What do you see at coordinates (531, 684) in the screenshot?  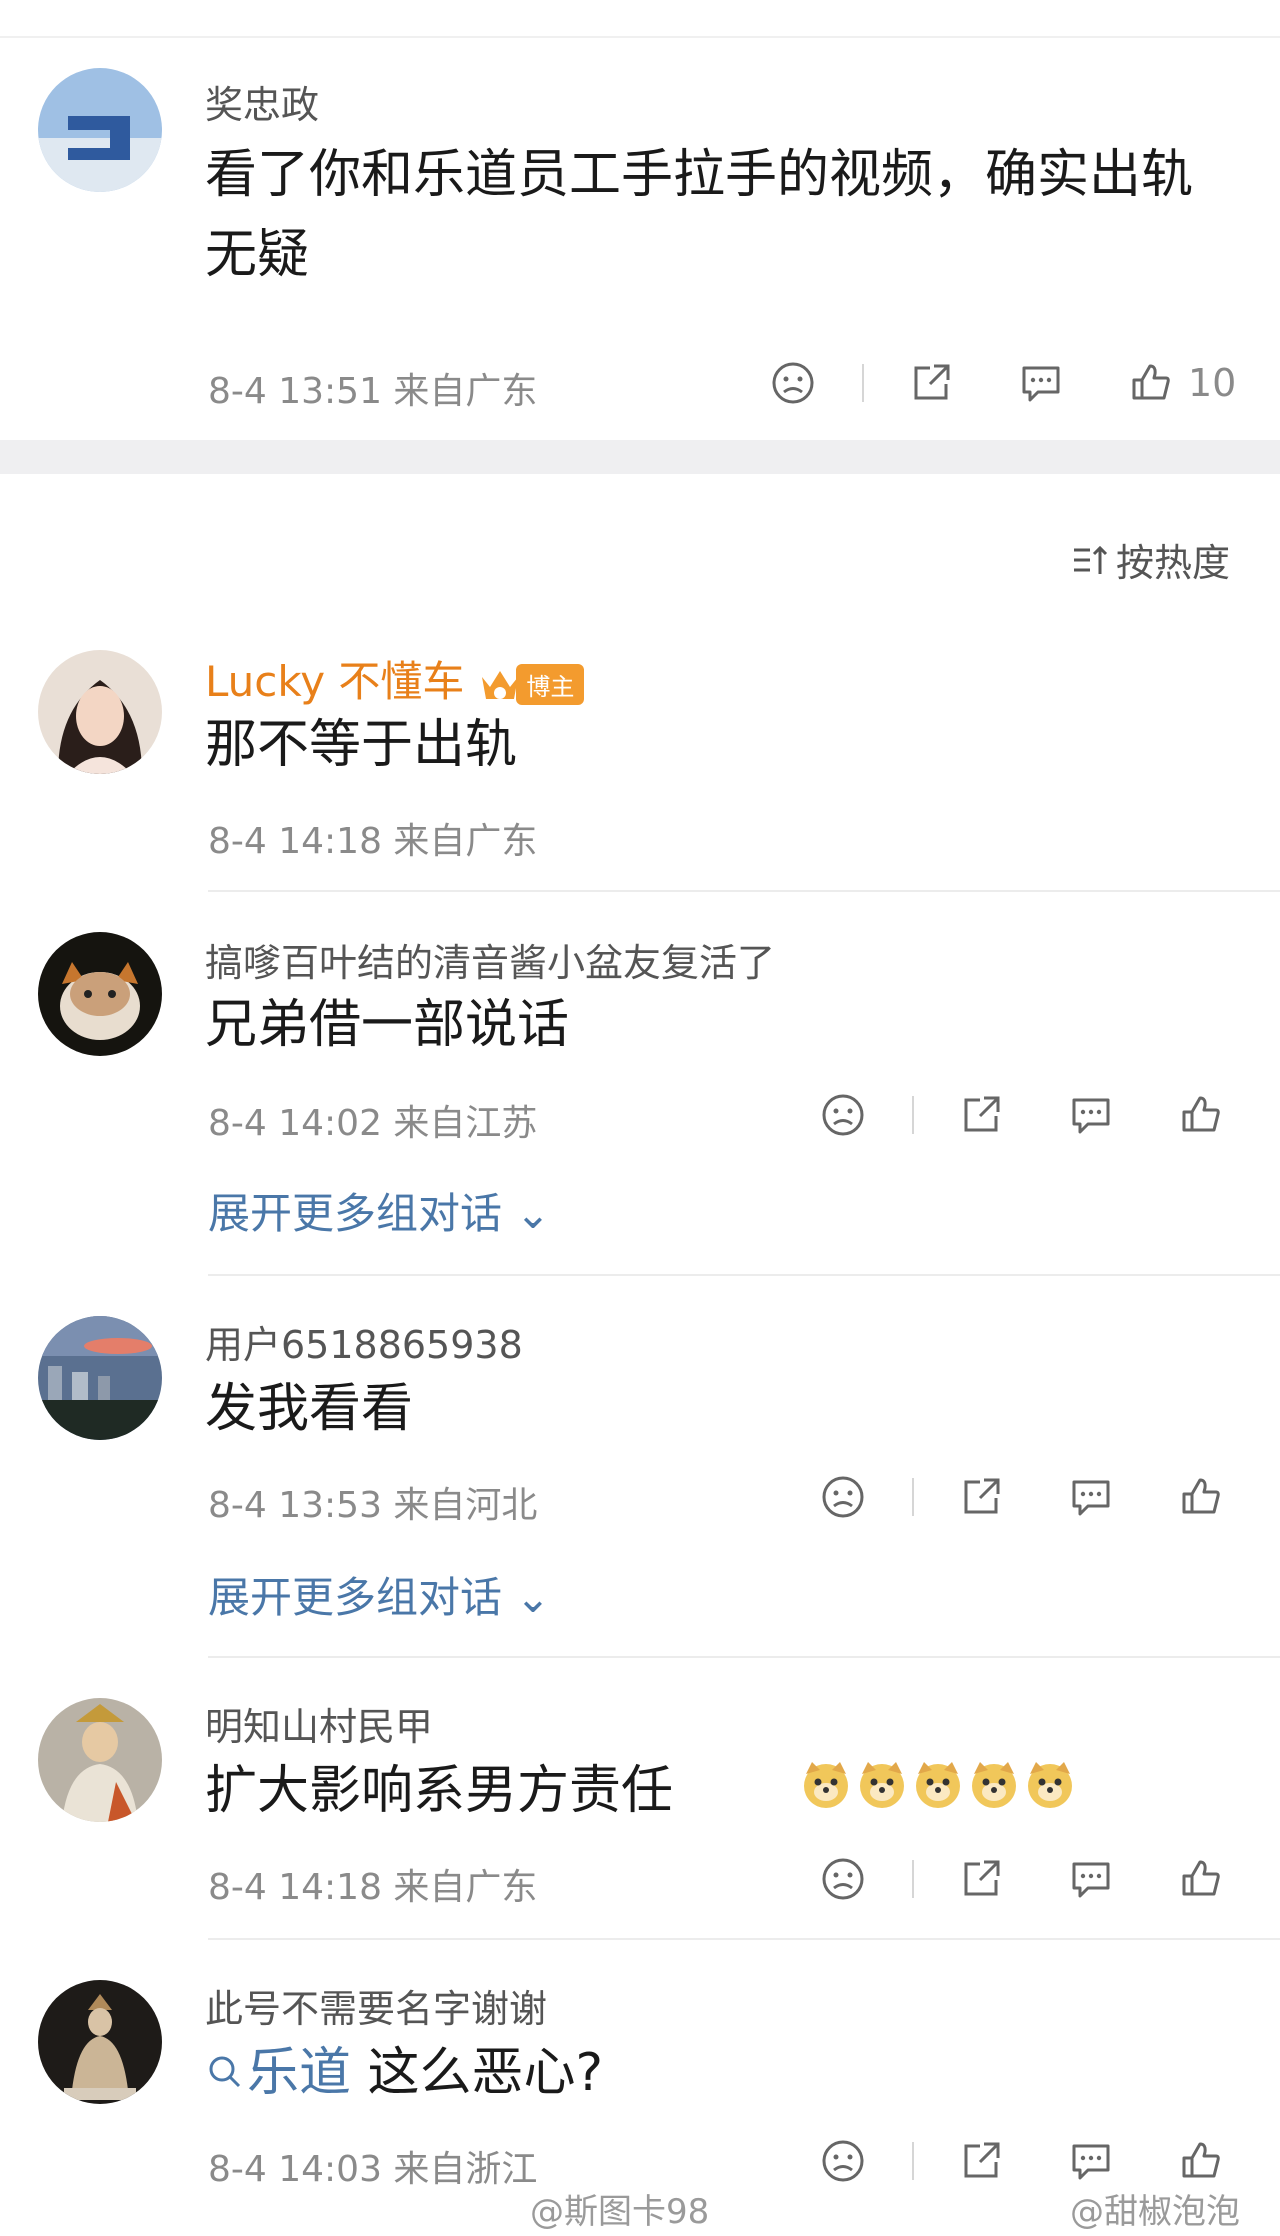 I see `blogger-badge: 博主` at bounding box center [531, 684].